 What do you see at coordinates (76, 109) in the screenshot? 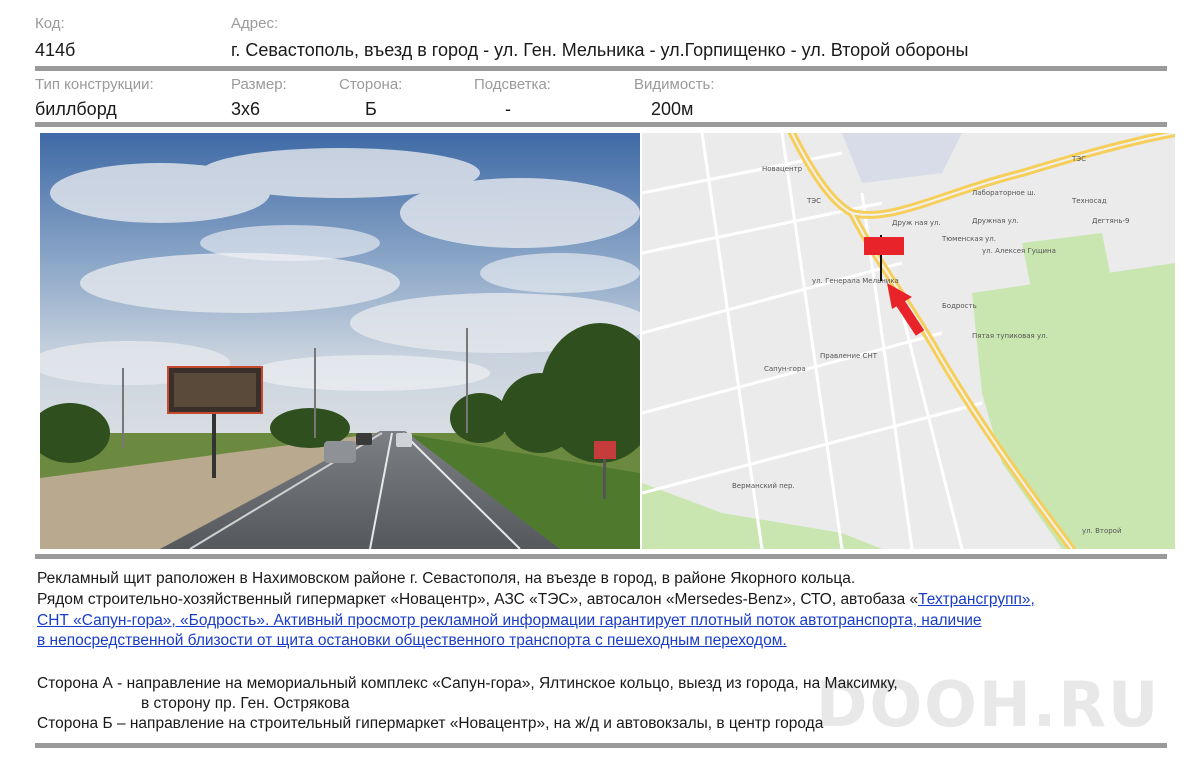
I see `type-value: биллборд` at bounding box center [76, 109].